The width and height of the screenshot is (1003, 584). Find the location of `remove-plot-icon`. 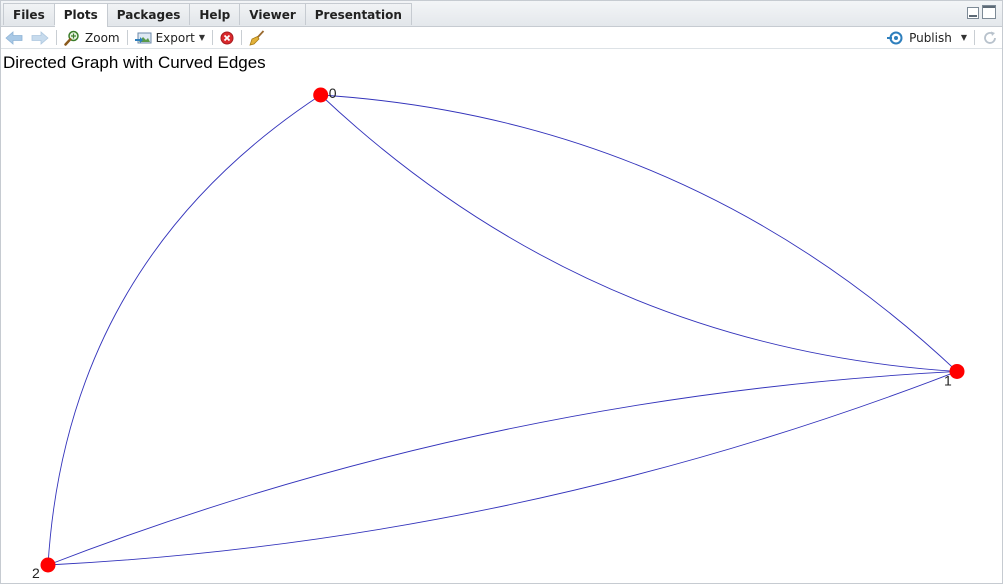

remove-plot-icon is located at coordinates (227, 37).